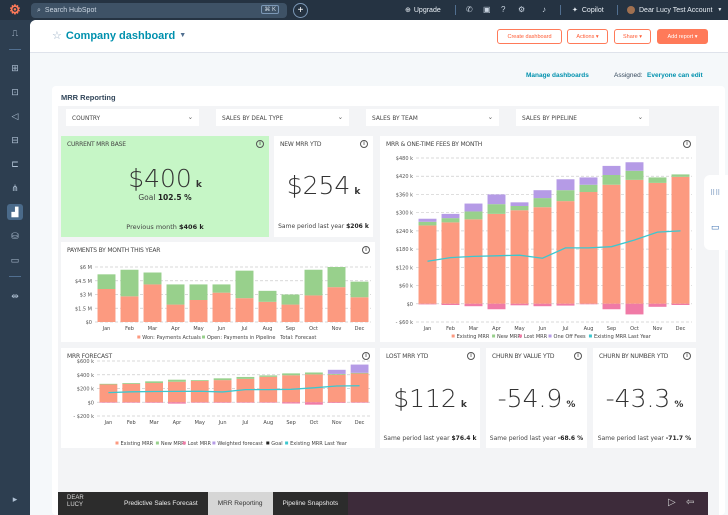 Image resolution: width=728 pixels, height=515 pixels. What do you see at coordinates (529, 36) in the screenshot?
I see `create-dashboard-button: Create dashboard` at bounding box center [529, 36].